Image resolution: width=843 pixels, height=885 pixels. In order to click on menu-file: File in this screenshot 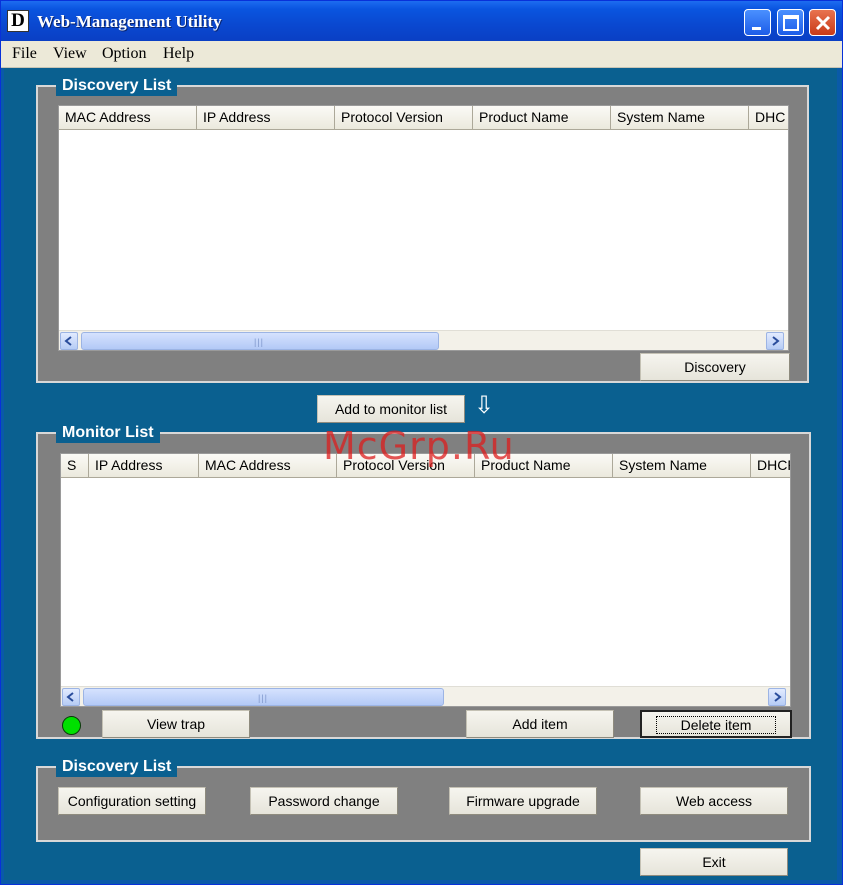, I will do `click(24, 54)`.